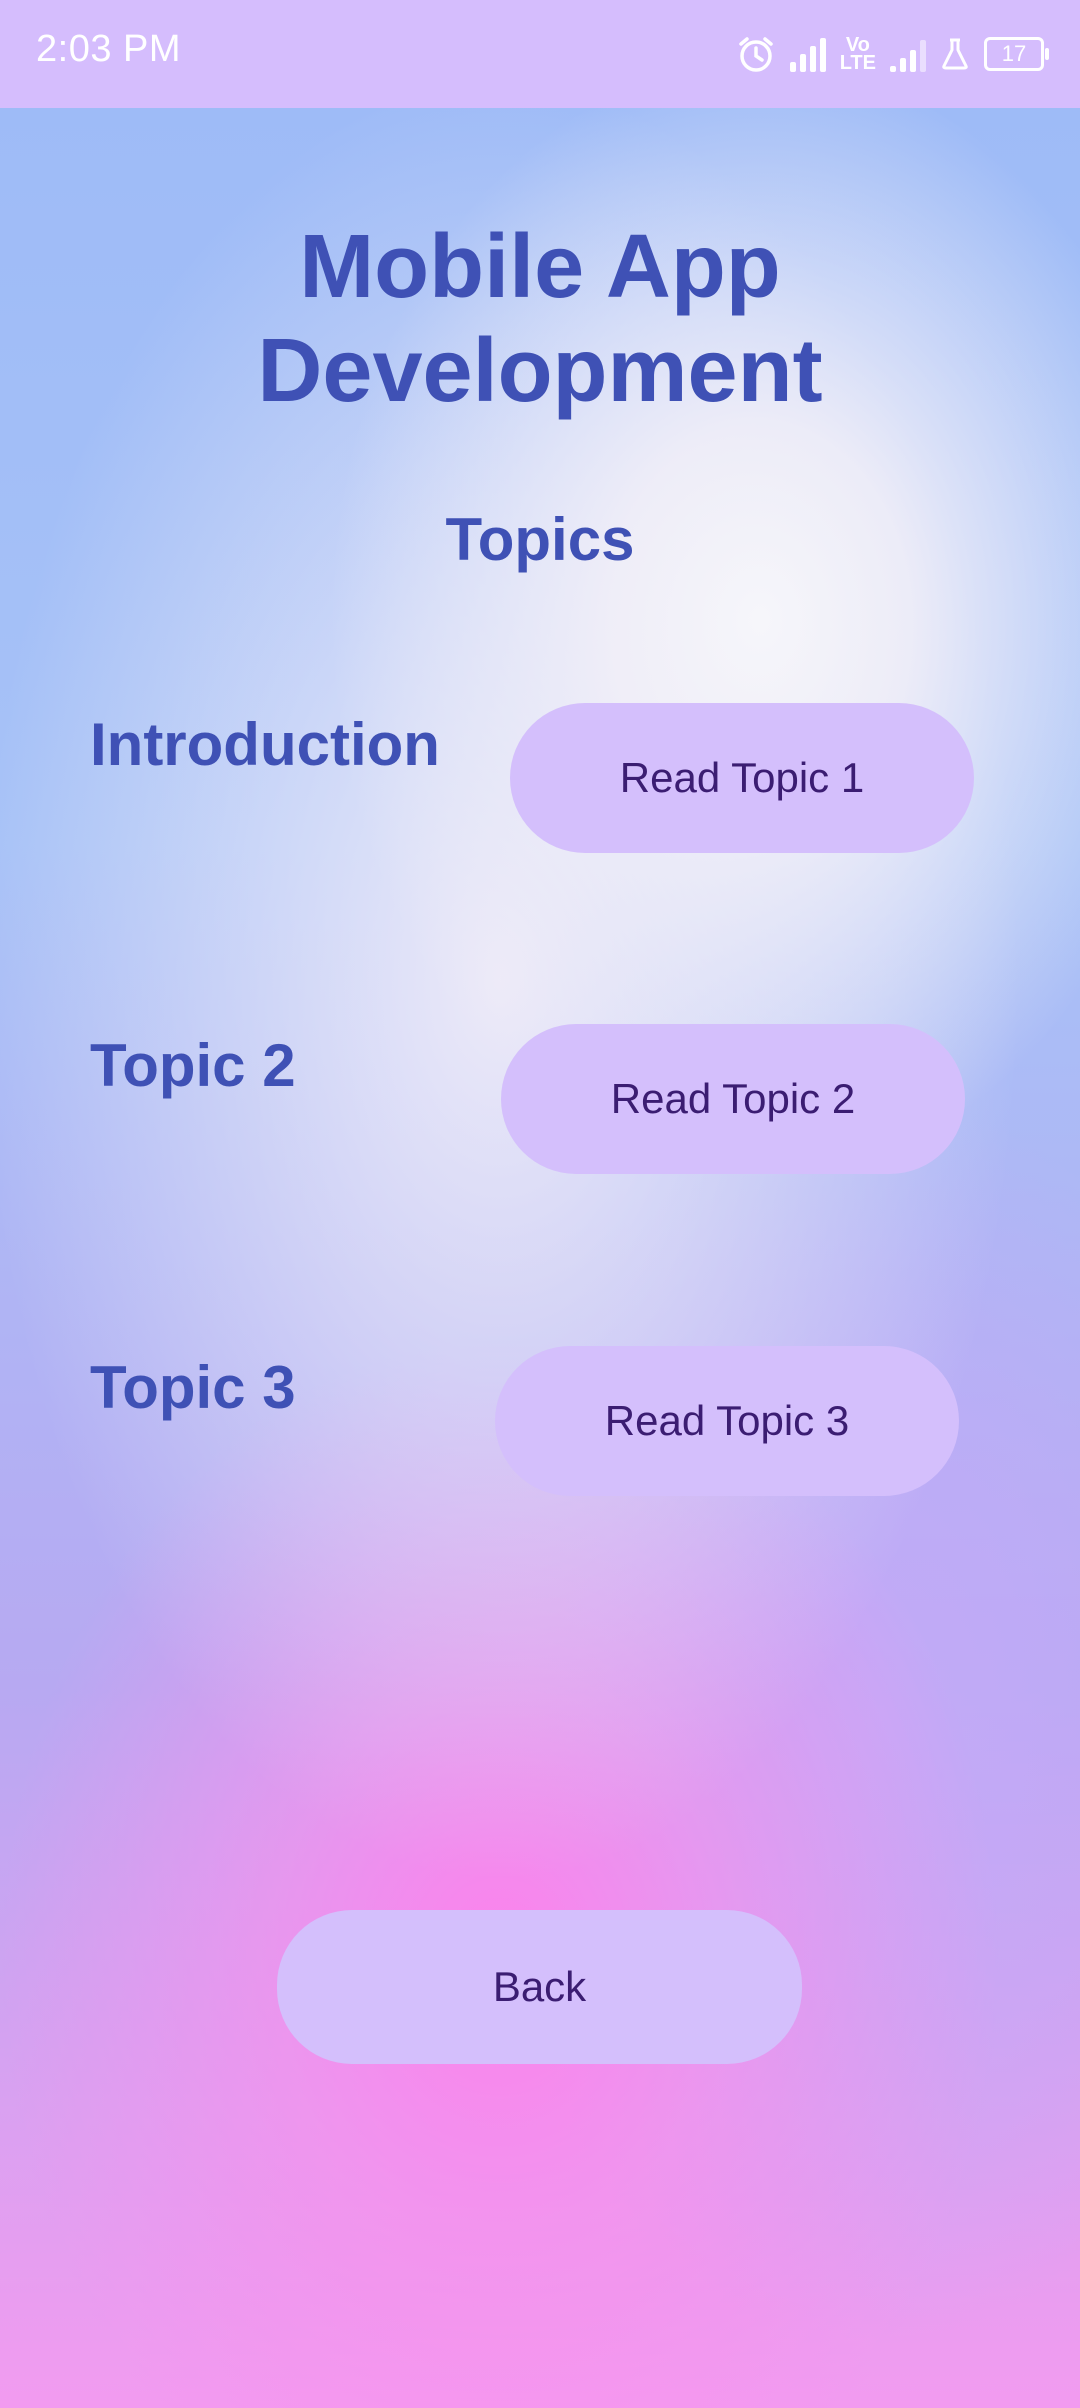  I want to click on status-icons: Vo LTE 17, so click(892, 54).